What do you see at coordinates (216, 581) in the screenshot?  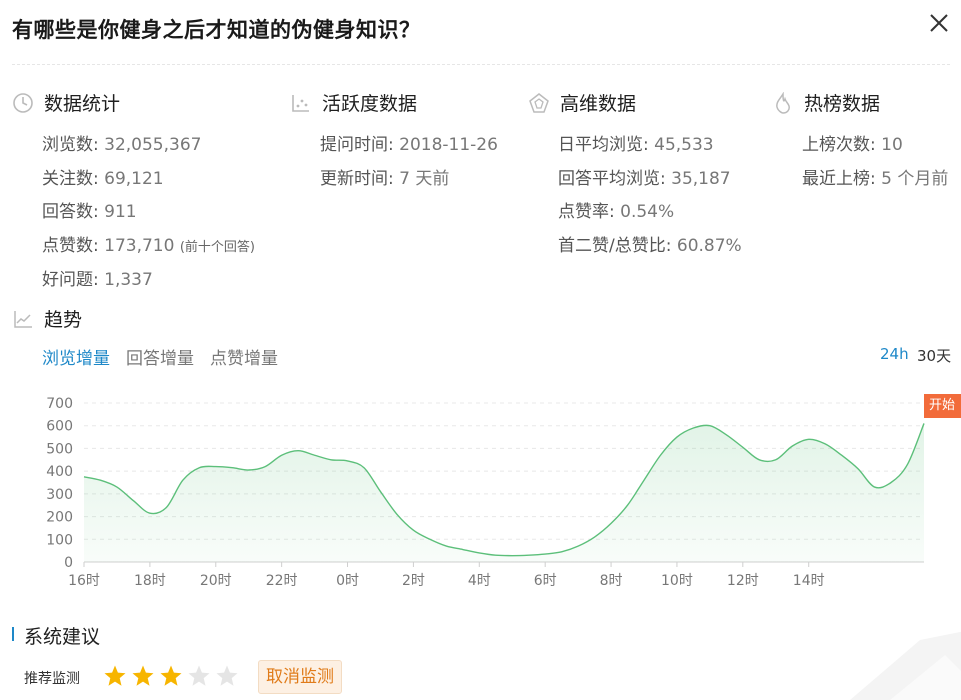 I see `x-tick-label: 20时` at bounding box center [216, 581].